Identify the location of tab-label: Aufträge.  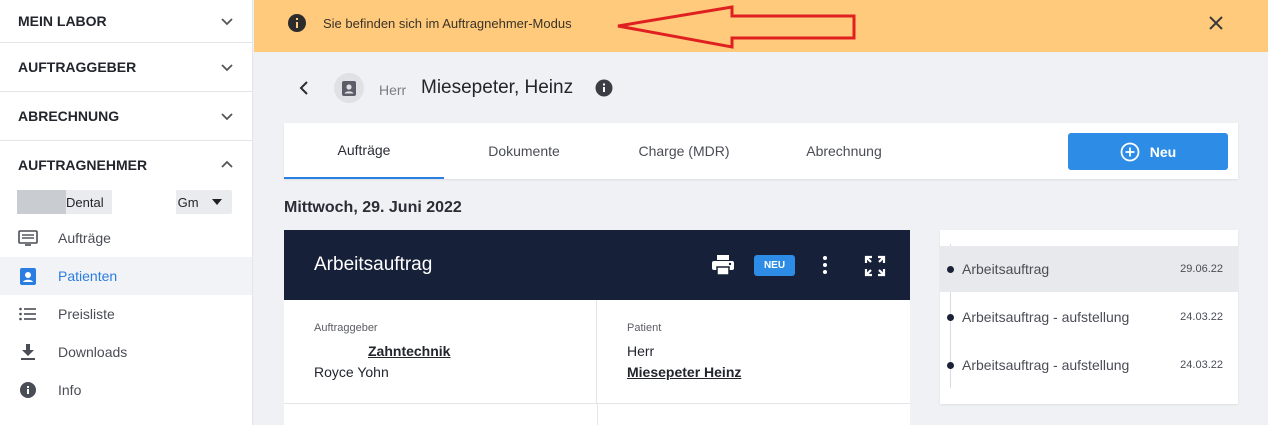
(364, 150).